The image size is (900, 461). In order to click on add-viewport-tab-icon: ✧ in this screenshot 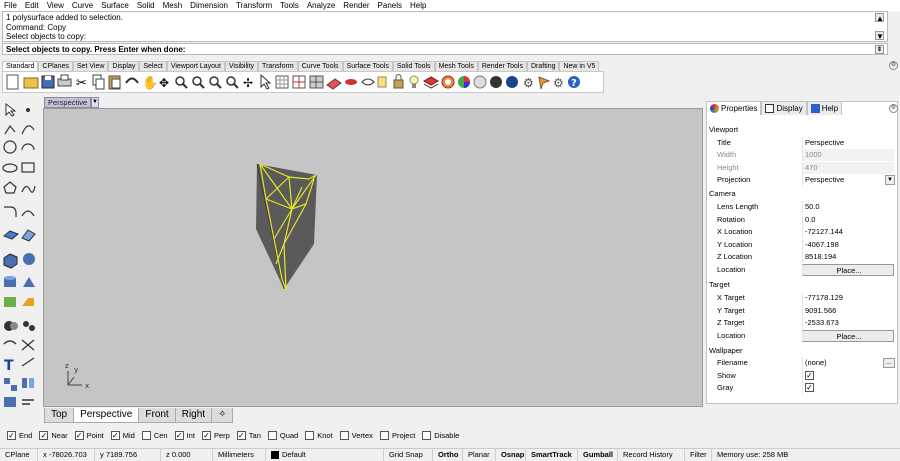, I will do `click(222, 415)`.